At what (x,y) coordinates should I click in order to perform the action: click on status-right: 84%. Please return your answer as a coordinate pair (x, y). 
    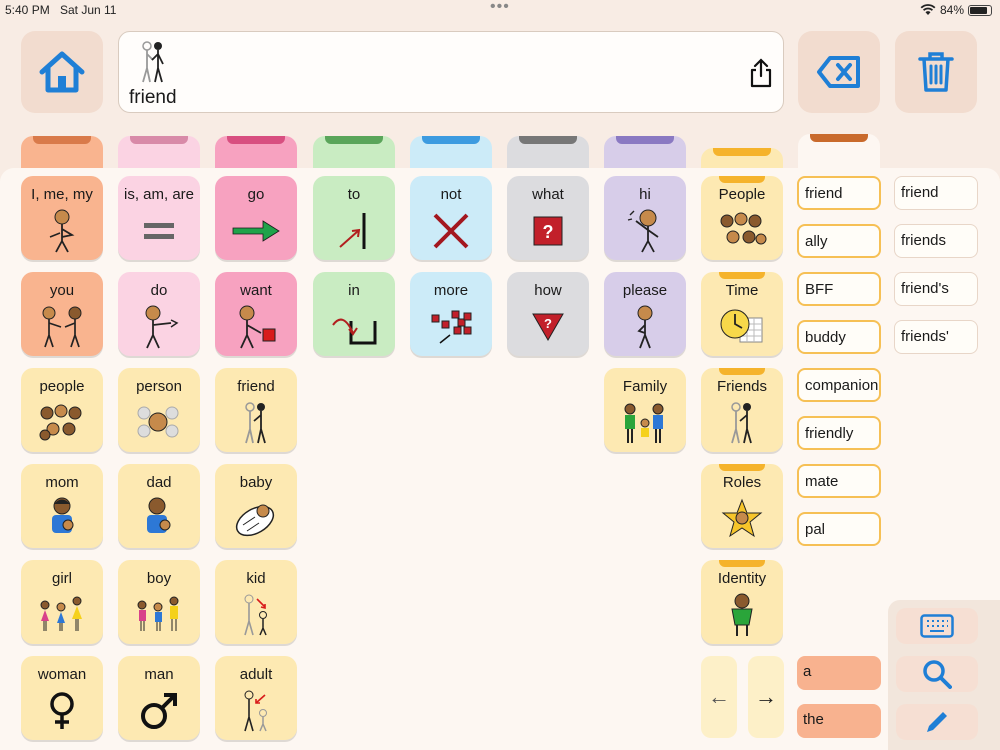
    Looking at the image, I should click on (956, 10).